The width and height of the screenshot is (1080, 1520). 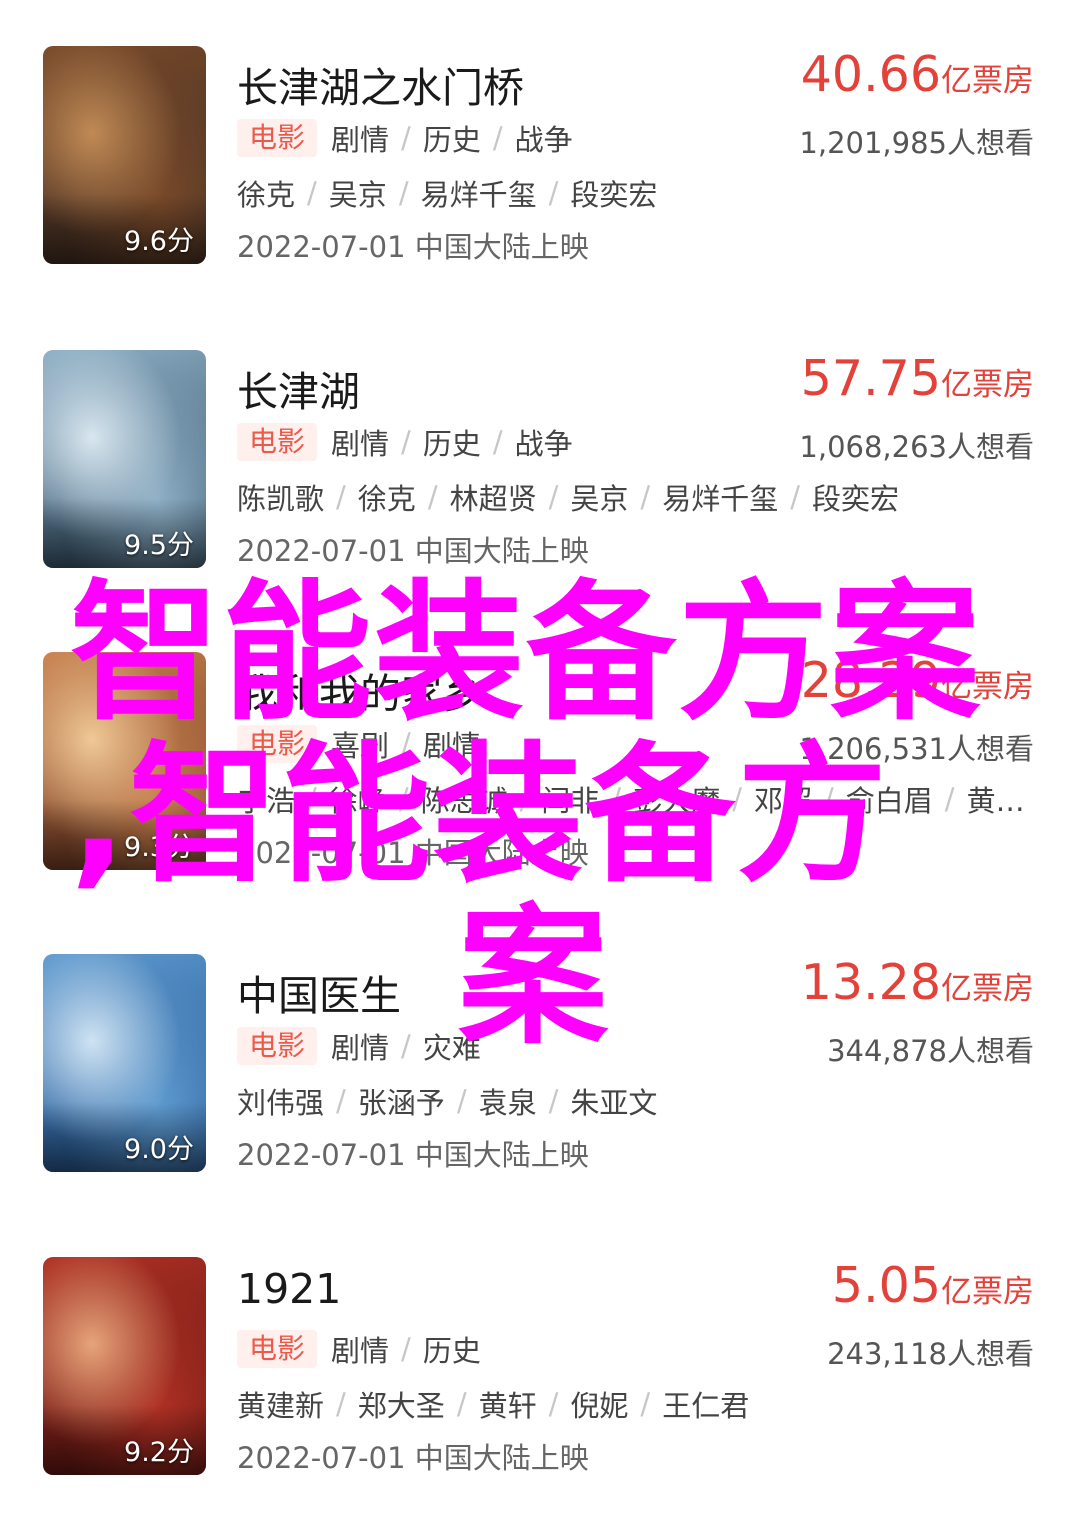 I want to click on cast-member: 张涵予, so click(x=401, y=1103).